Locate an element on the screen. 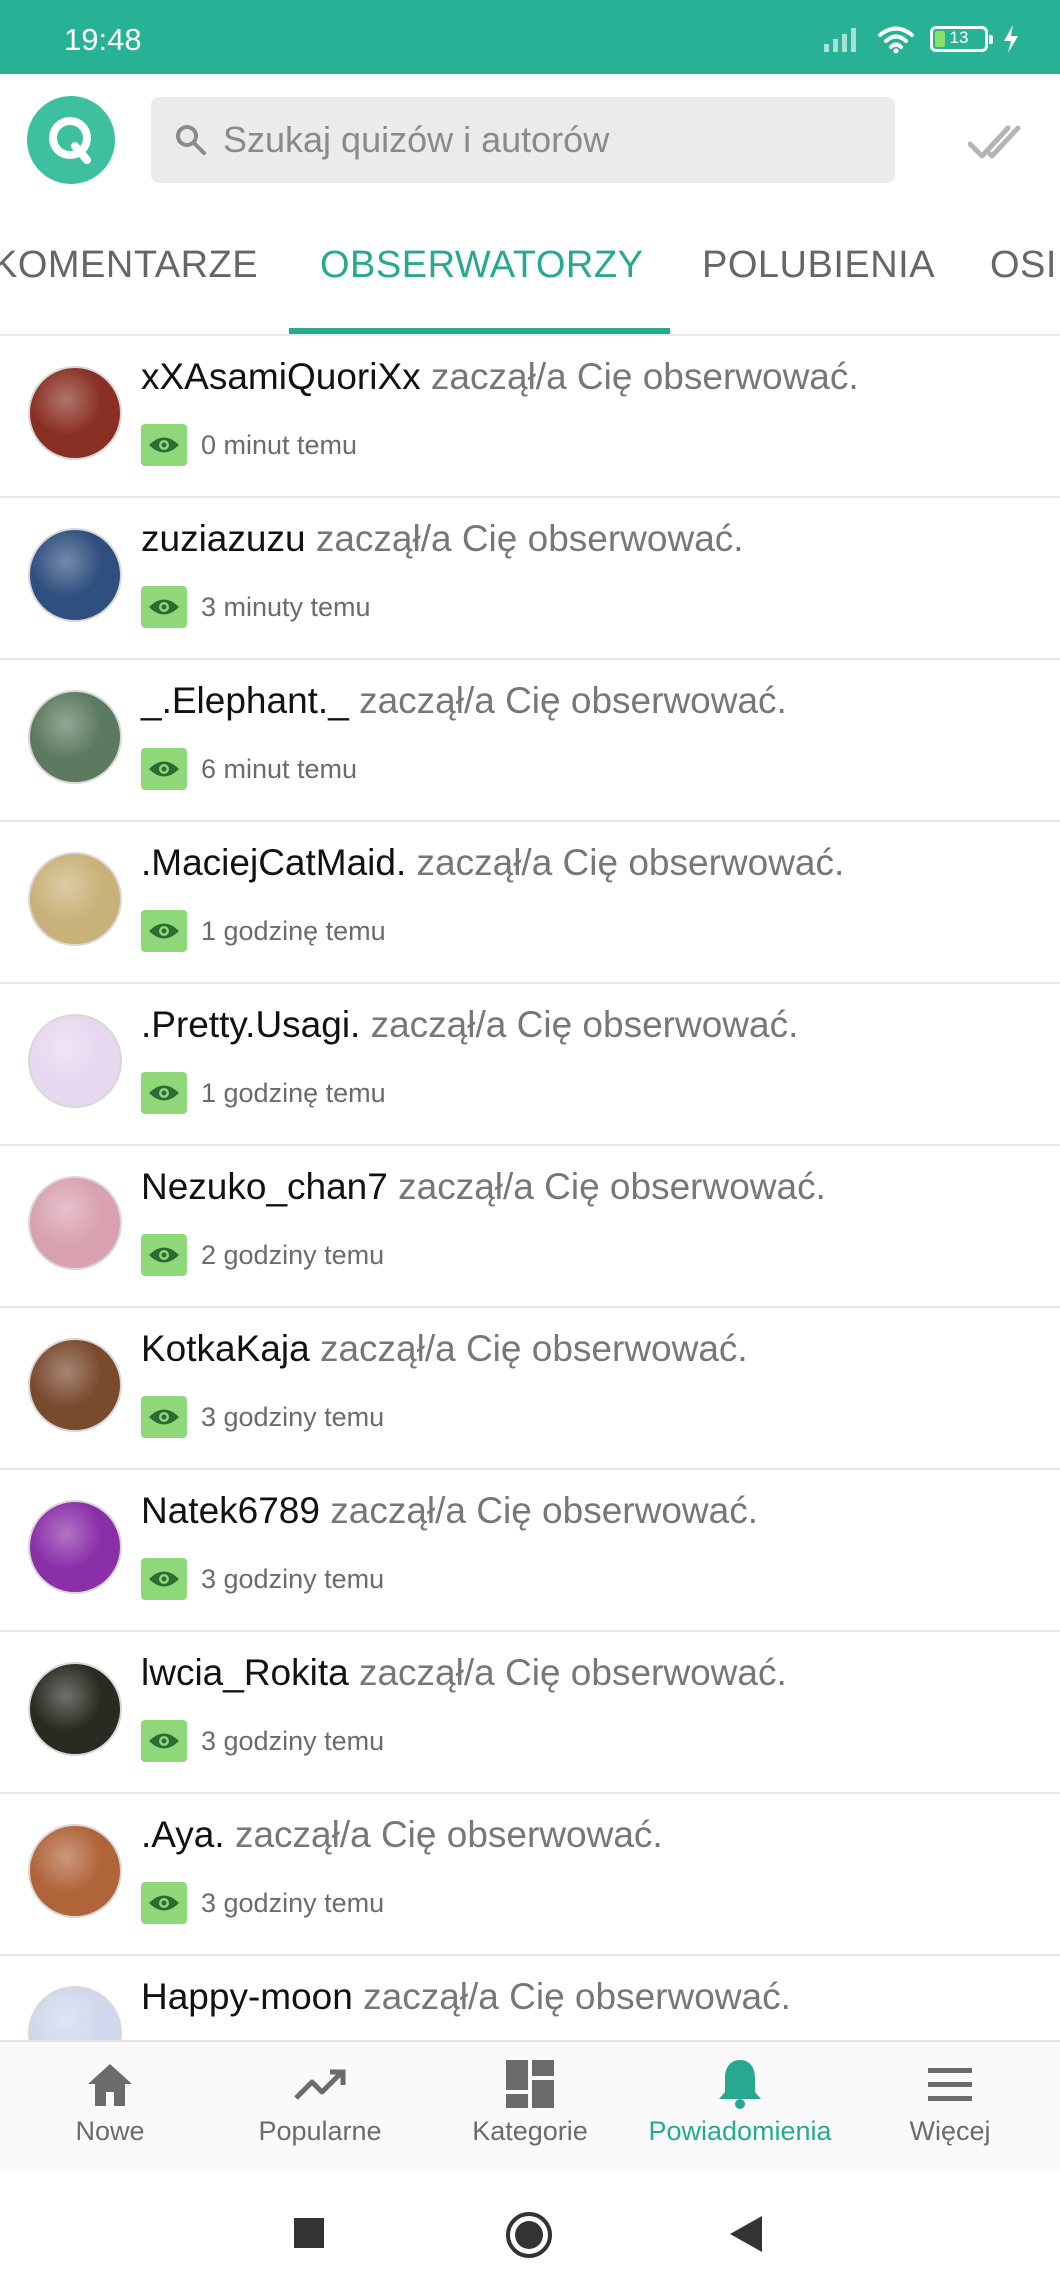 The height and width of the screenshot is (2296, 1060). list-item: Happy-moon zaczął/a Cię obserwować. is located at coordinates (530, 1998).